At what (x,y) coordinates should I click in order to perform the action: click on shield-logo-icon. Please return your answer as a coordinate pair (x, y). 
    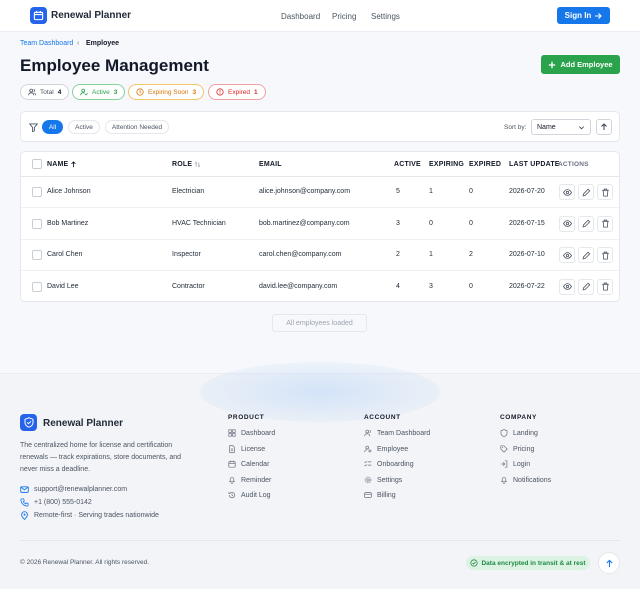
    Looking at the image, I should click on (28, 422).